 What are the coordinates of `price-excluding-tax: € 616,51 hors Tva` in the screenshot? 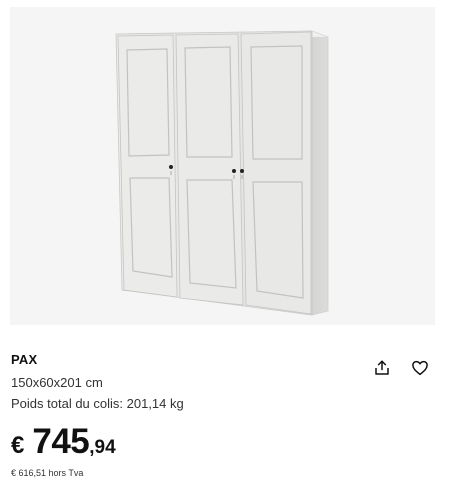 It's located at (47, 473).